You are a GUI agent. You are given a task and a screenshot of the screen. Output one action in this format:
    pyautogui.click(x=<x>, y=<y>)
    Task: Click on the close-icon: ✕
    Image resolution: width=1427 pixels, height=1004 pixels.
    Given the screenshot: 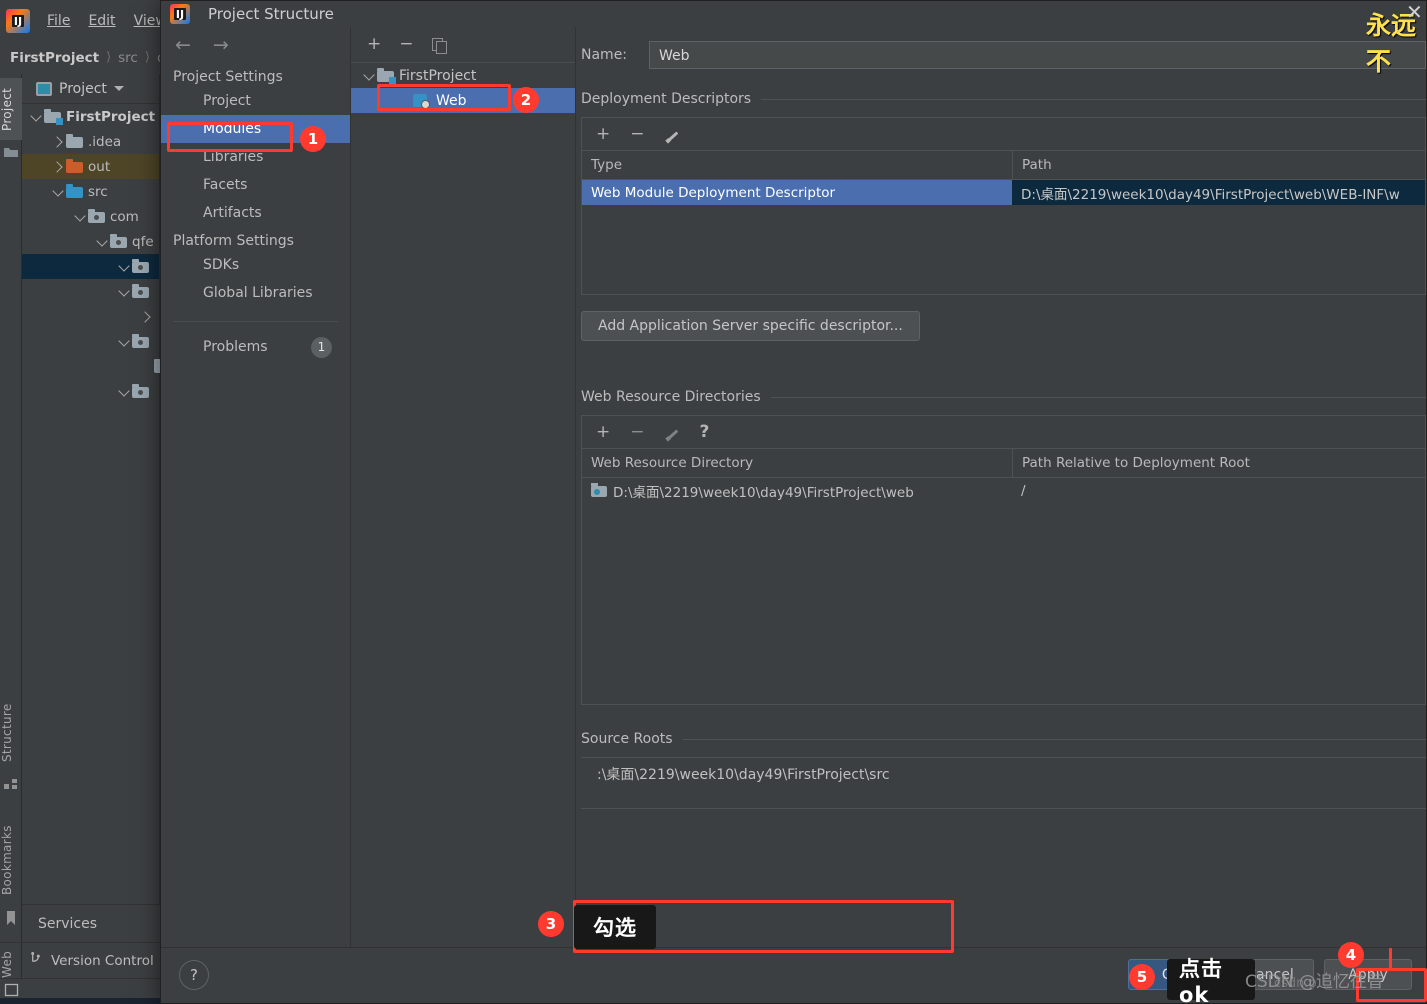 What is the action you would take?
    pyautogui.click(x=1414, y=12)
    